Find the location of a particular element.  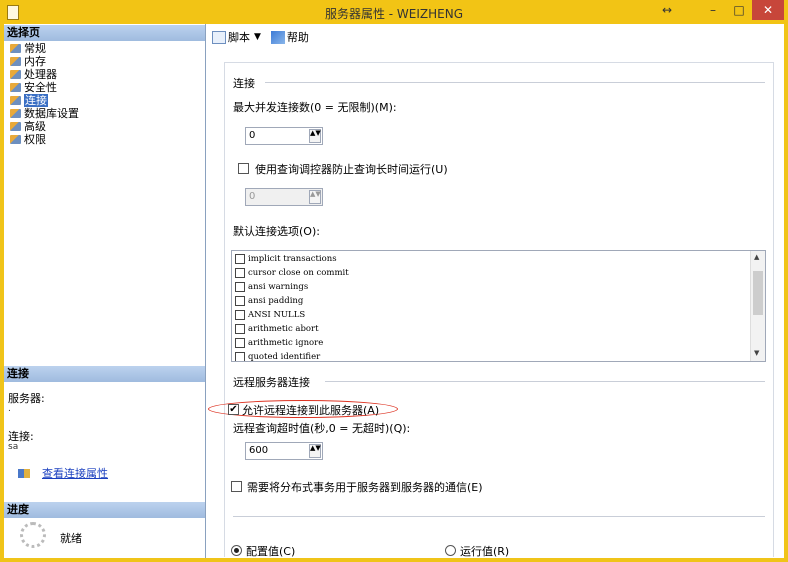

remote-group-title: 远程服务器连接 is located at coordinates (271, 382).